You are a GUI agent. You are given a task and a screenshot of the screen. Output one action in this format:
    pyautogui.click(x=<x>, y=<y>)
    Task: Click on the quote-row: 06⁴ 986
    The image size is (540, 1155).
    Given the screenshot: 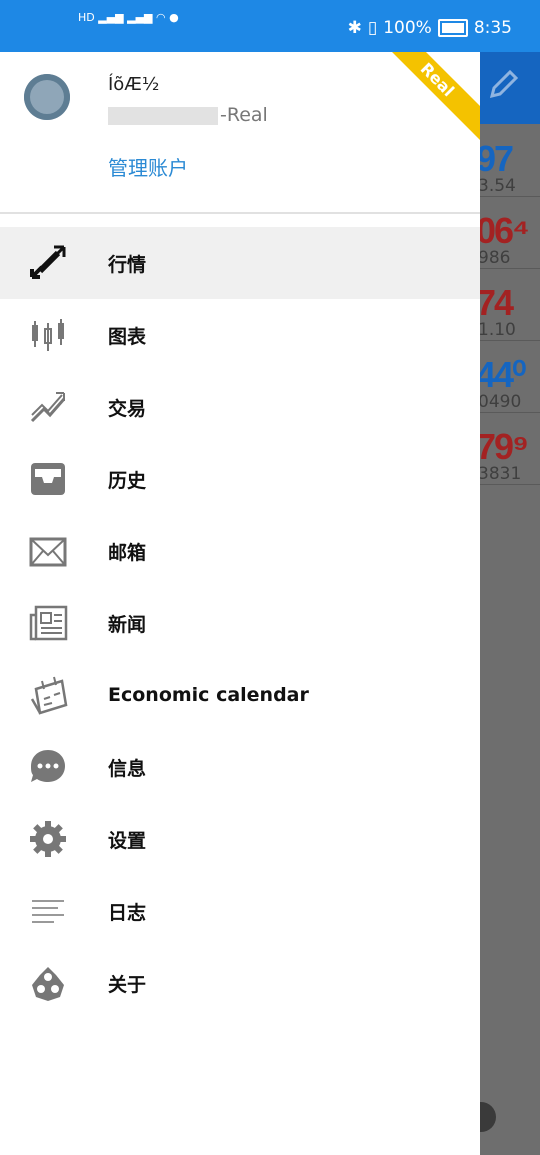 What is the action you would take?
    pyautogui.click(x=510, y=232)
    